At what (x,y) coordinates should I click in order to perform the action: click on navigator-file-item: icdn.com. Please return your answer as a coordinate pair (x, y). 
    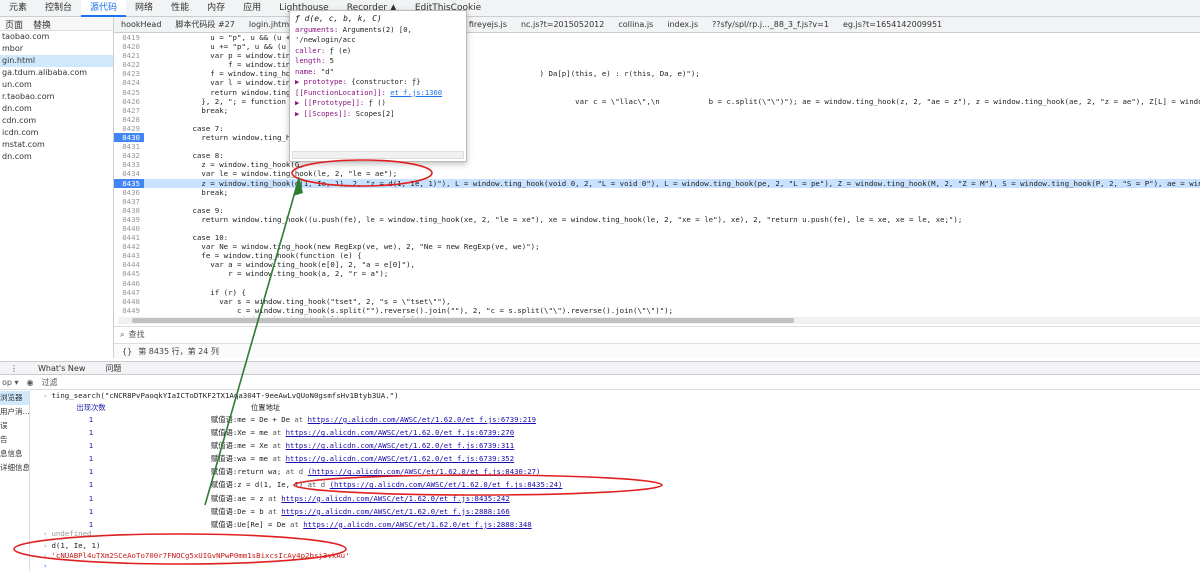
    Looking at the image, I should click on (56, 133).